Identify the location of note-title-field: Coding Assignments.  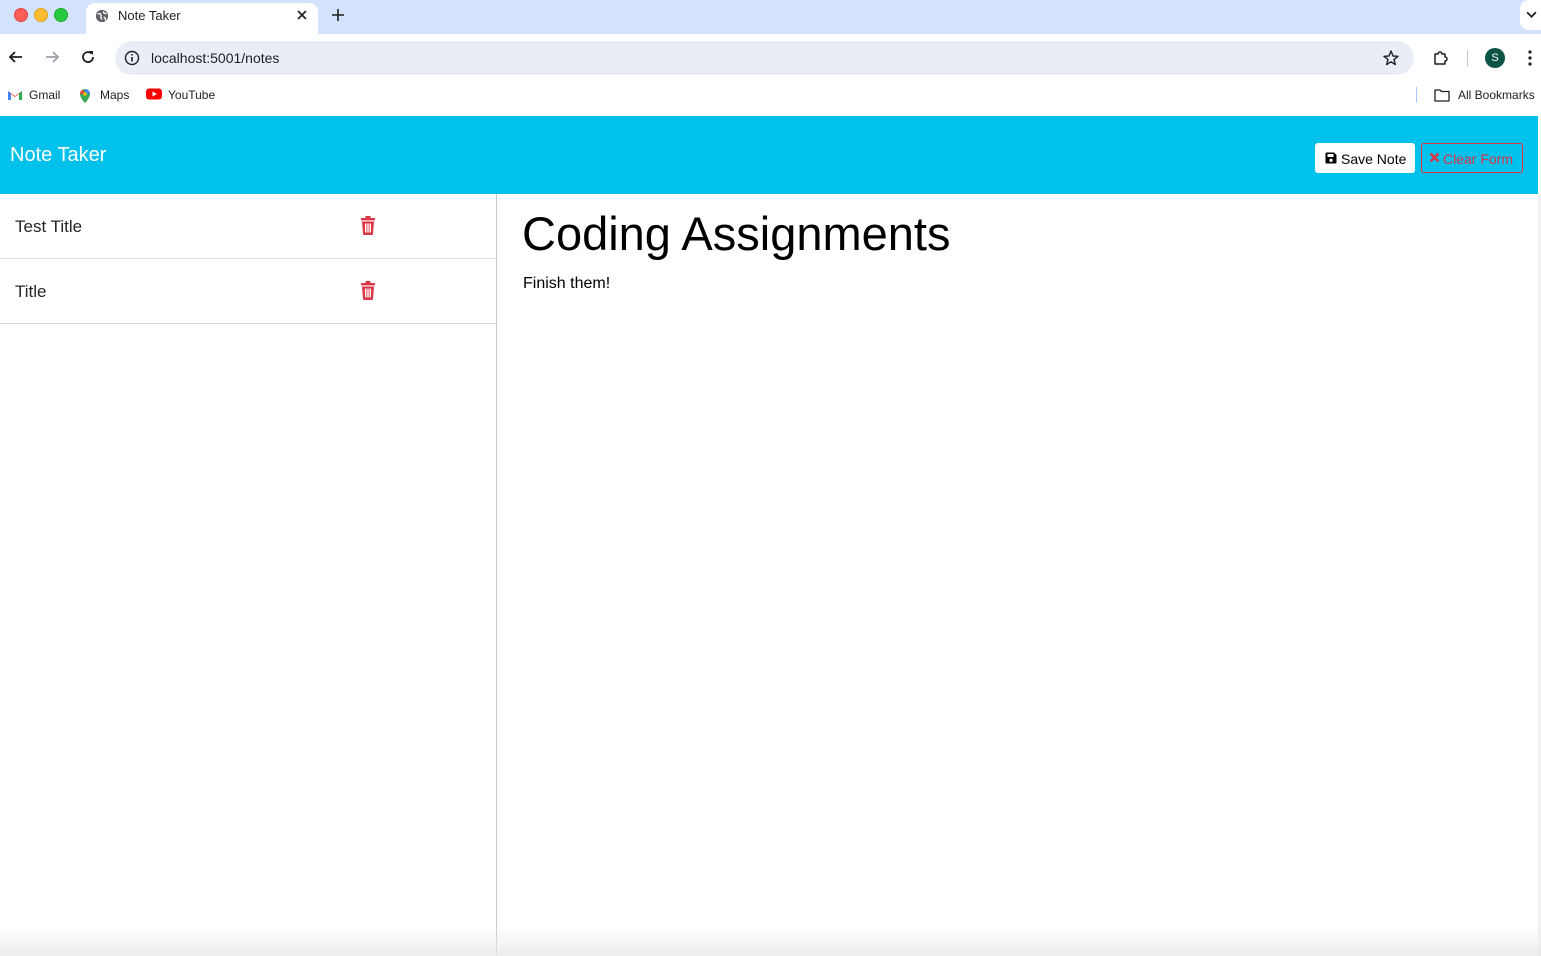
(736, 233).